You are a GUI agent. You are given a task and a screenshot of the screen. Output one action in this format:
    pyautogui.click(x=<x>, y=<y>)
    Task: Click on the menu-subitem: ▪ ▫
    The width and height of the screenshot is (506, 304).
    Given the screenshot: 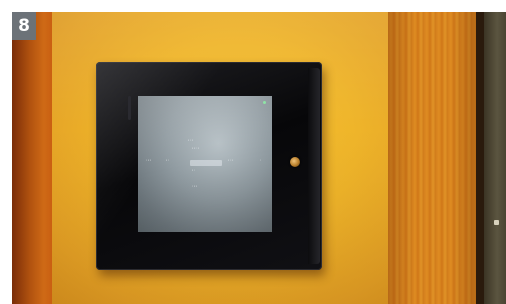 What is the action you would take?
    pyautogui.click(x=193, y=170)
    